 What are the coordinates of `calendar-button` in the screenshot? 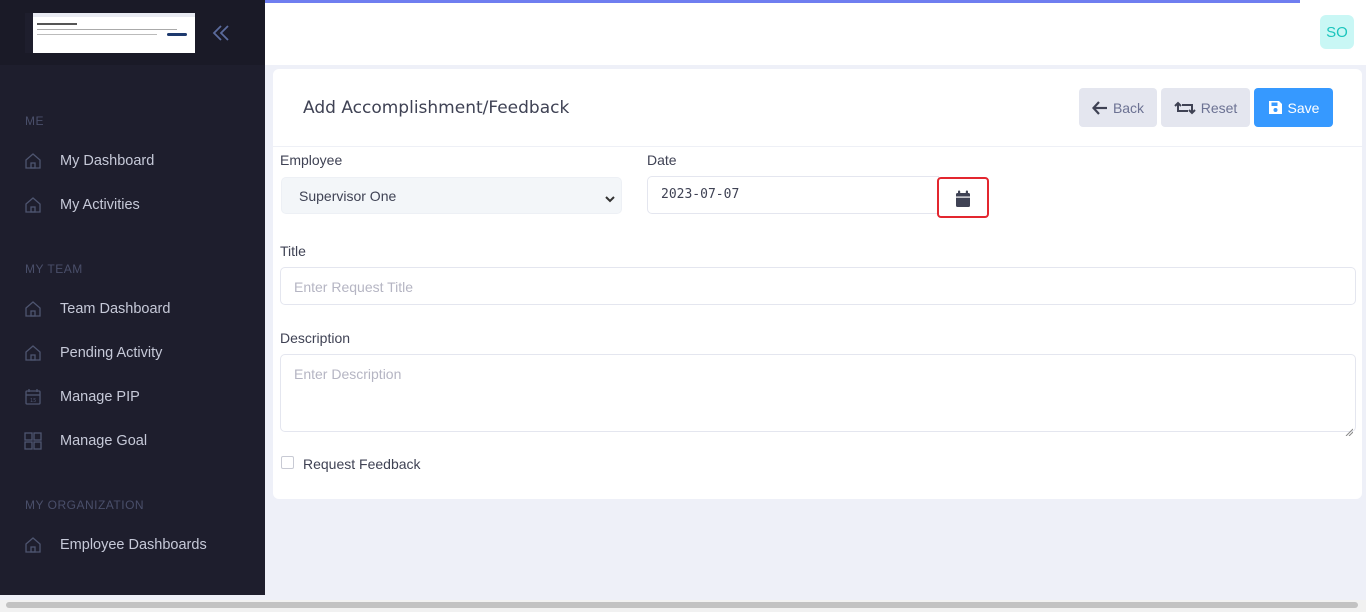 It's located at (963, 197).